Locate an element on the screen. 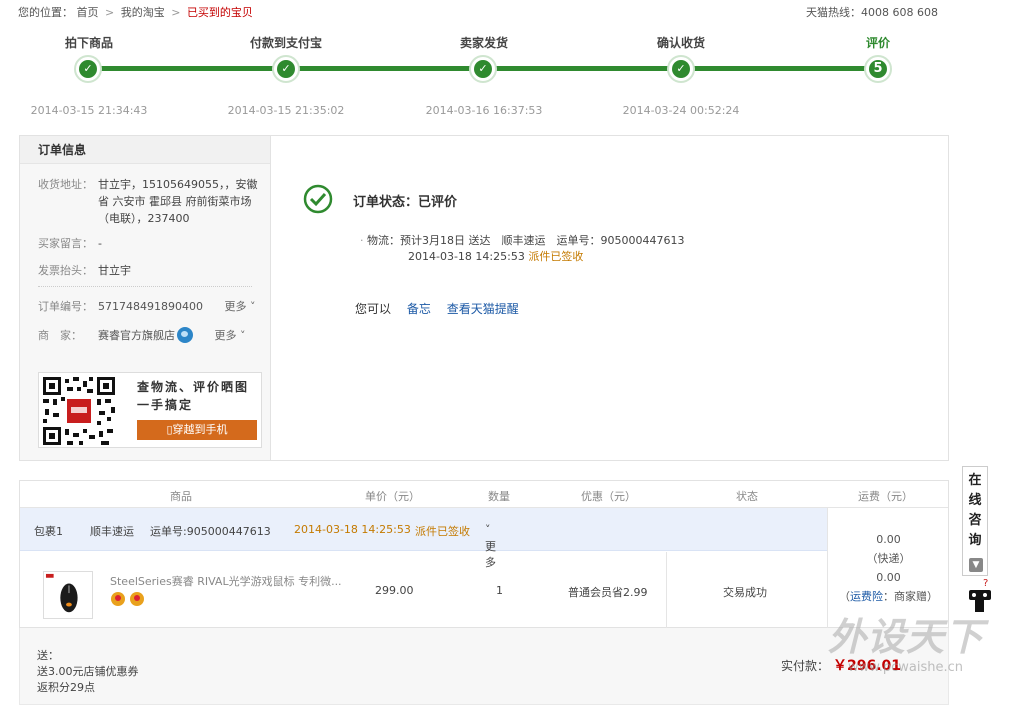 This screenshot has height=705, width=1024. shipping-type: （快递） is located at coordinates (888, 558).